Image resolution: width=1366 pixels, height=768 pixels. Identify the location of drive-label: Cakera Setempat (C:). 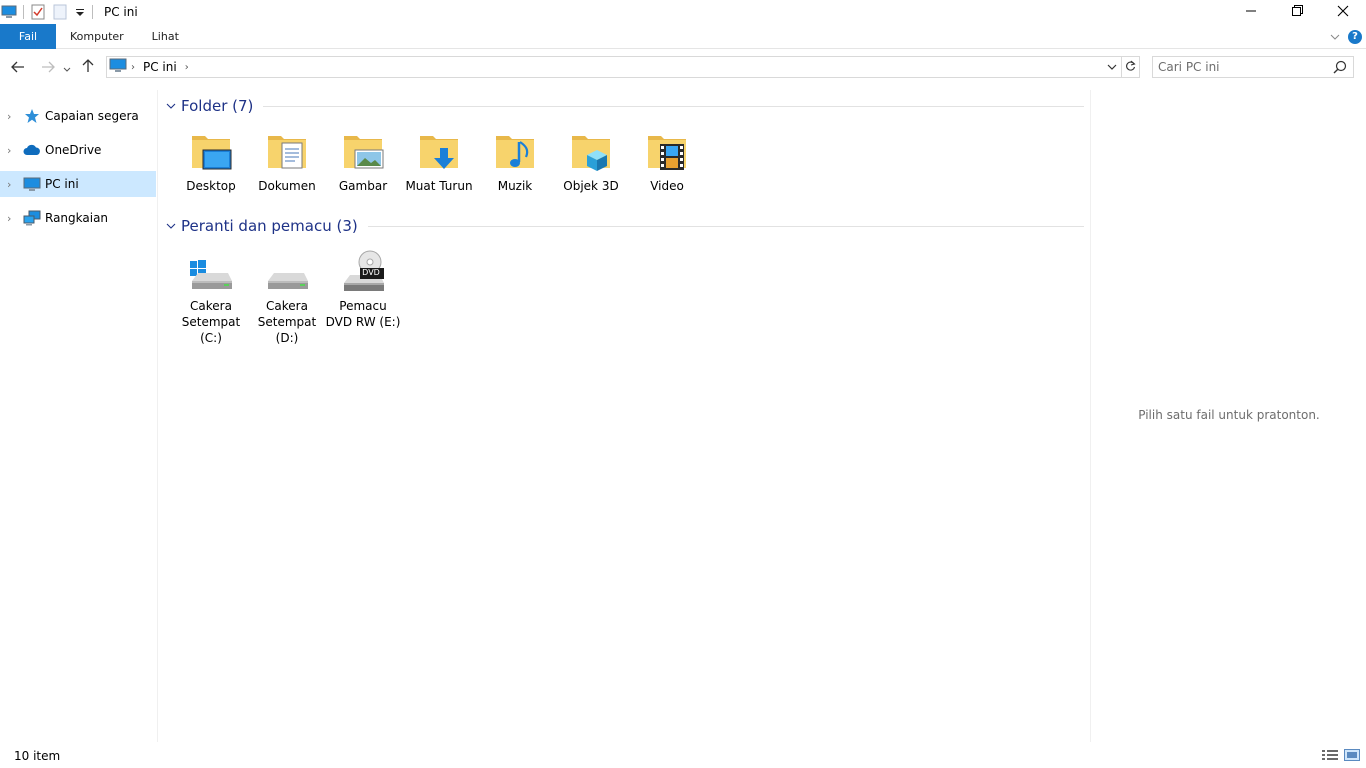
(211, 322).